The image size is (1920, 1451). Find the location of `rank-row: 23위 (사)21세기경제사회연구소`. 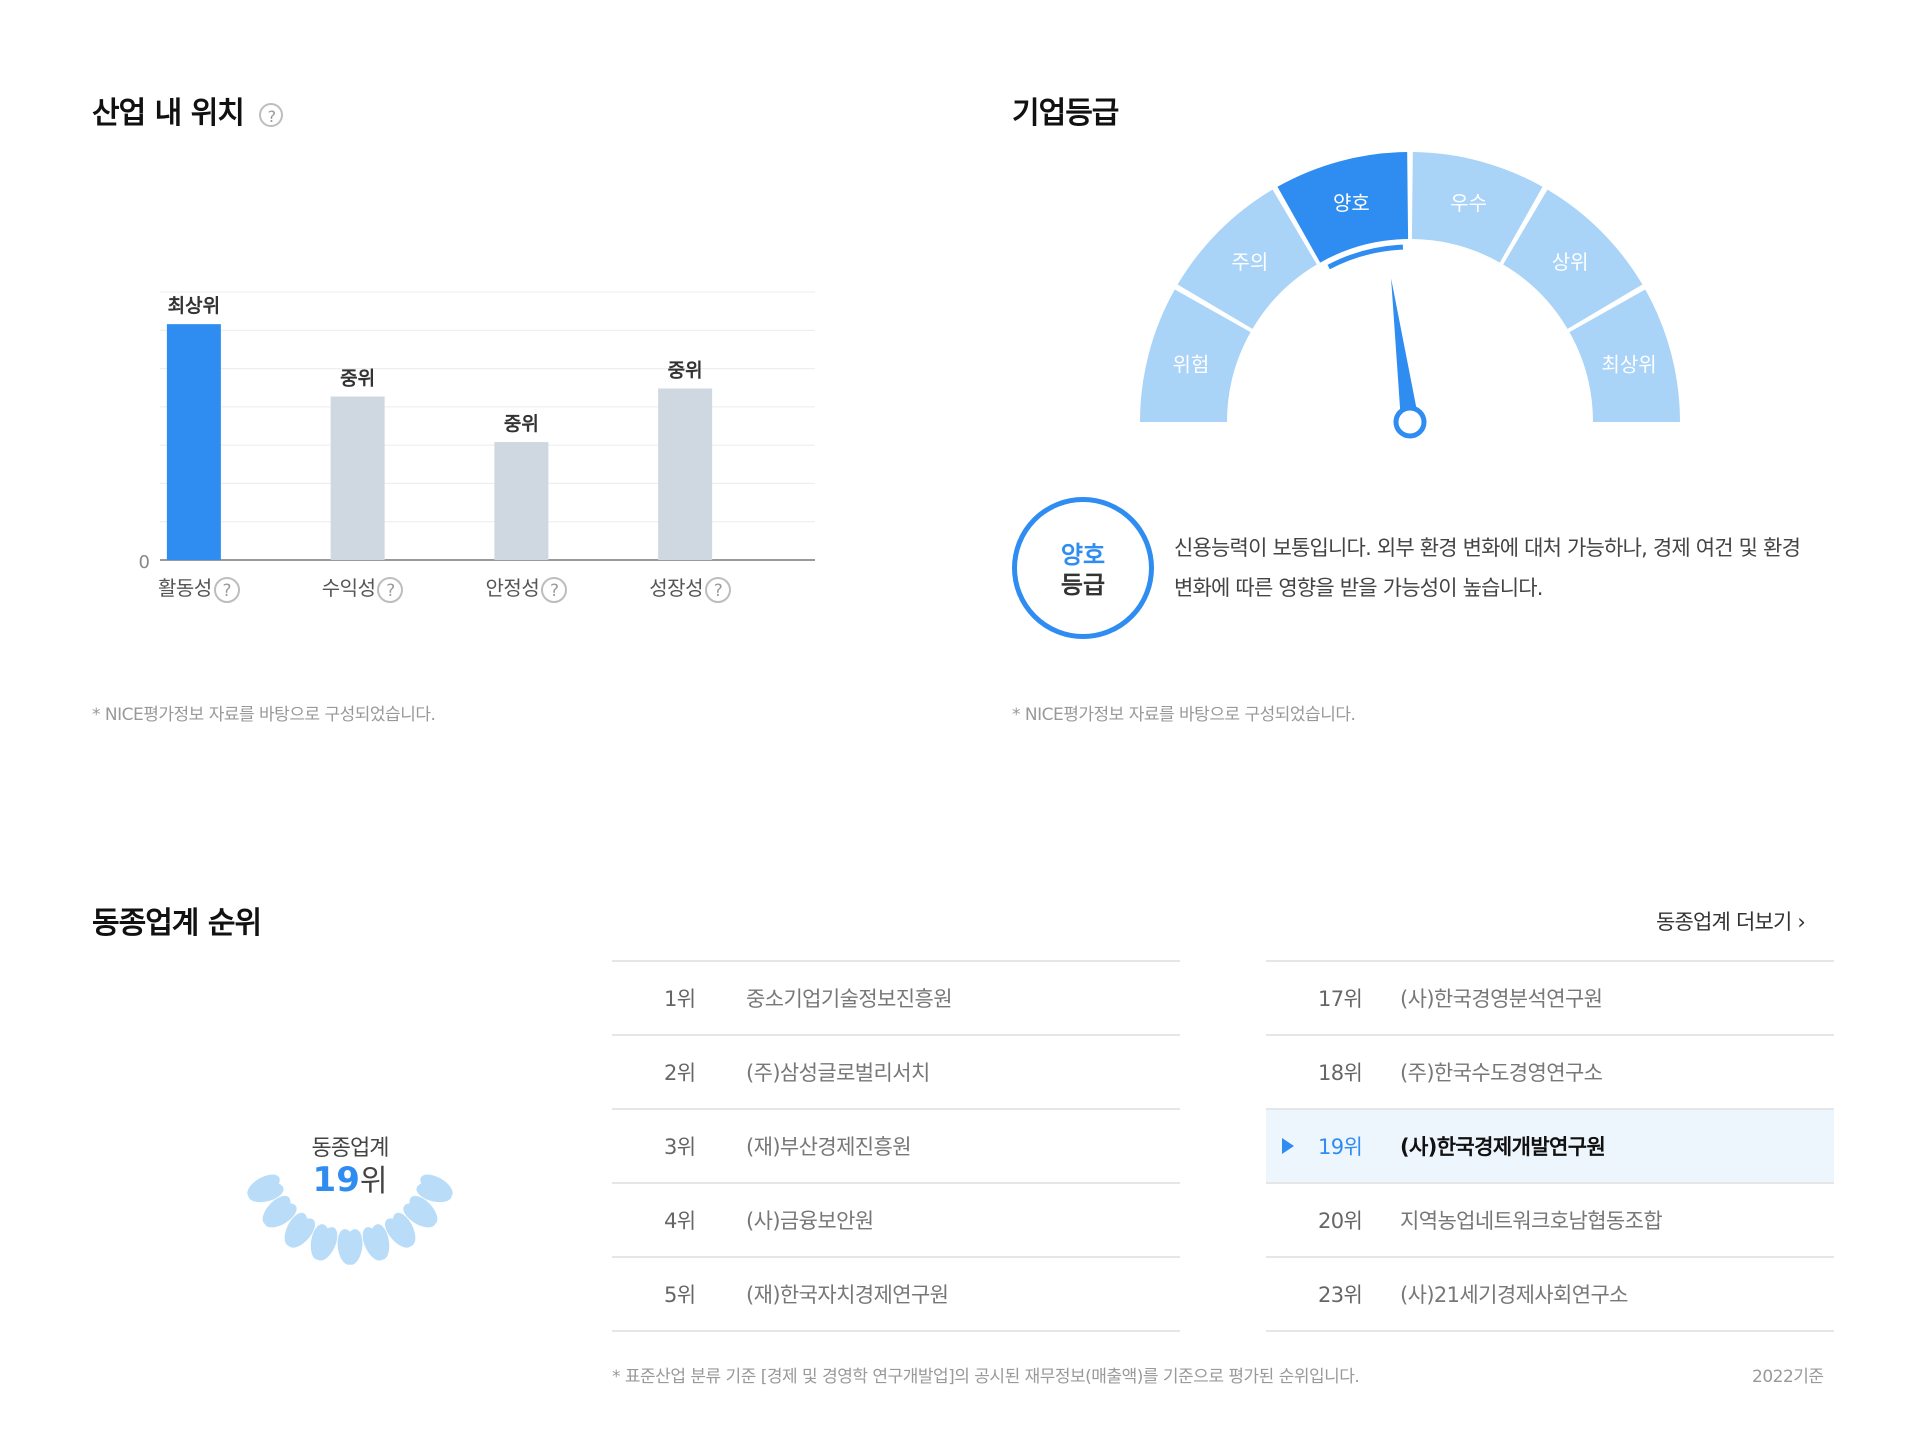

rank-row: 23위 (사)21세기경제사회연구소 is located at coordinates (1550, 1295).